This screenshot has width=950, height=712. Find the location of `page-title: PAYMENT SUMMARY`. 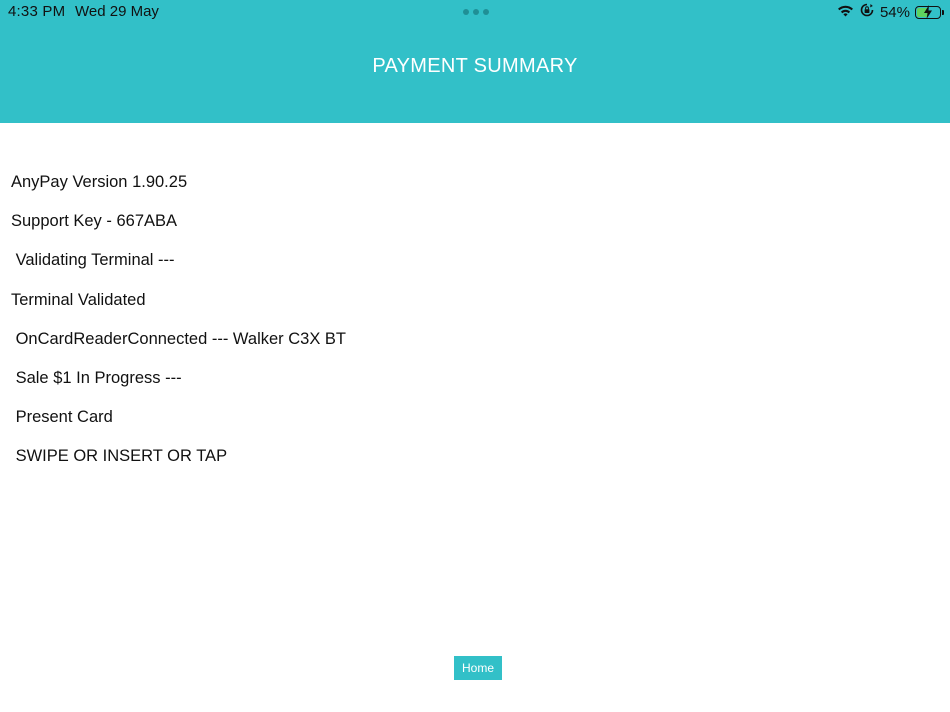

page-title: PAYMENT SUMMARY is located at coordinates (475, 66).